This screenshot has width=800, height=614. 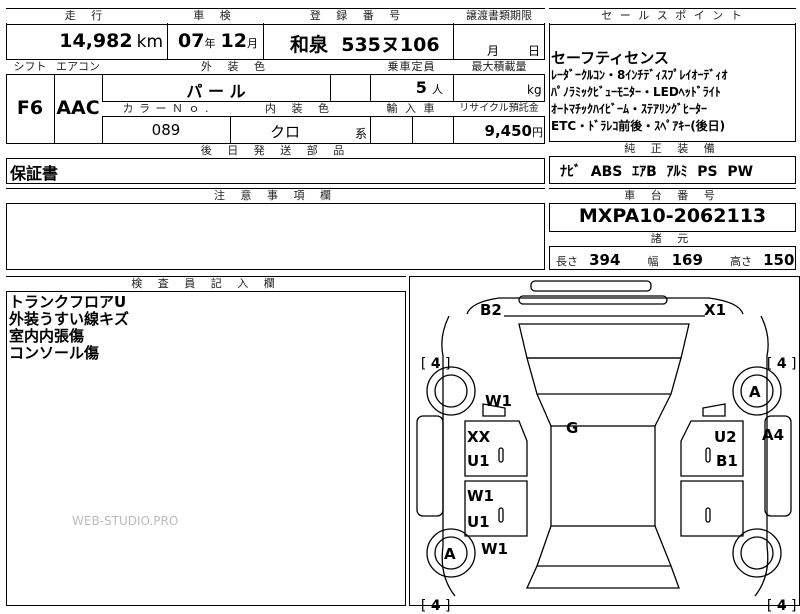 What do you see at coordinates (361, 134) in the screenshot?
I see `interior-color-suffix: 系` at bounding box center [361, 134].